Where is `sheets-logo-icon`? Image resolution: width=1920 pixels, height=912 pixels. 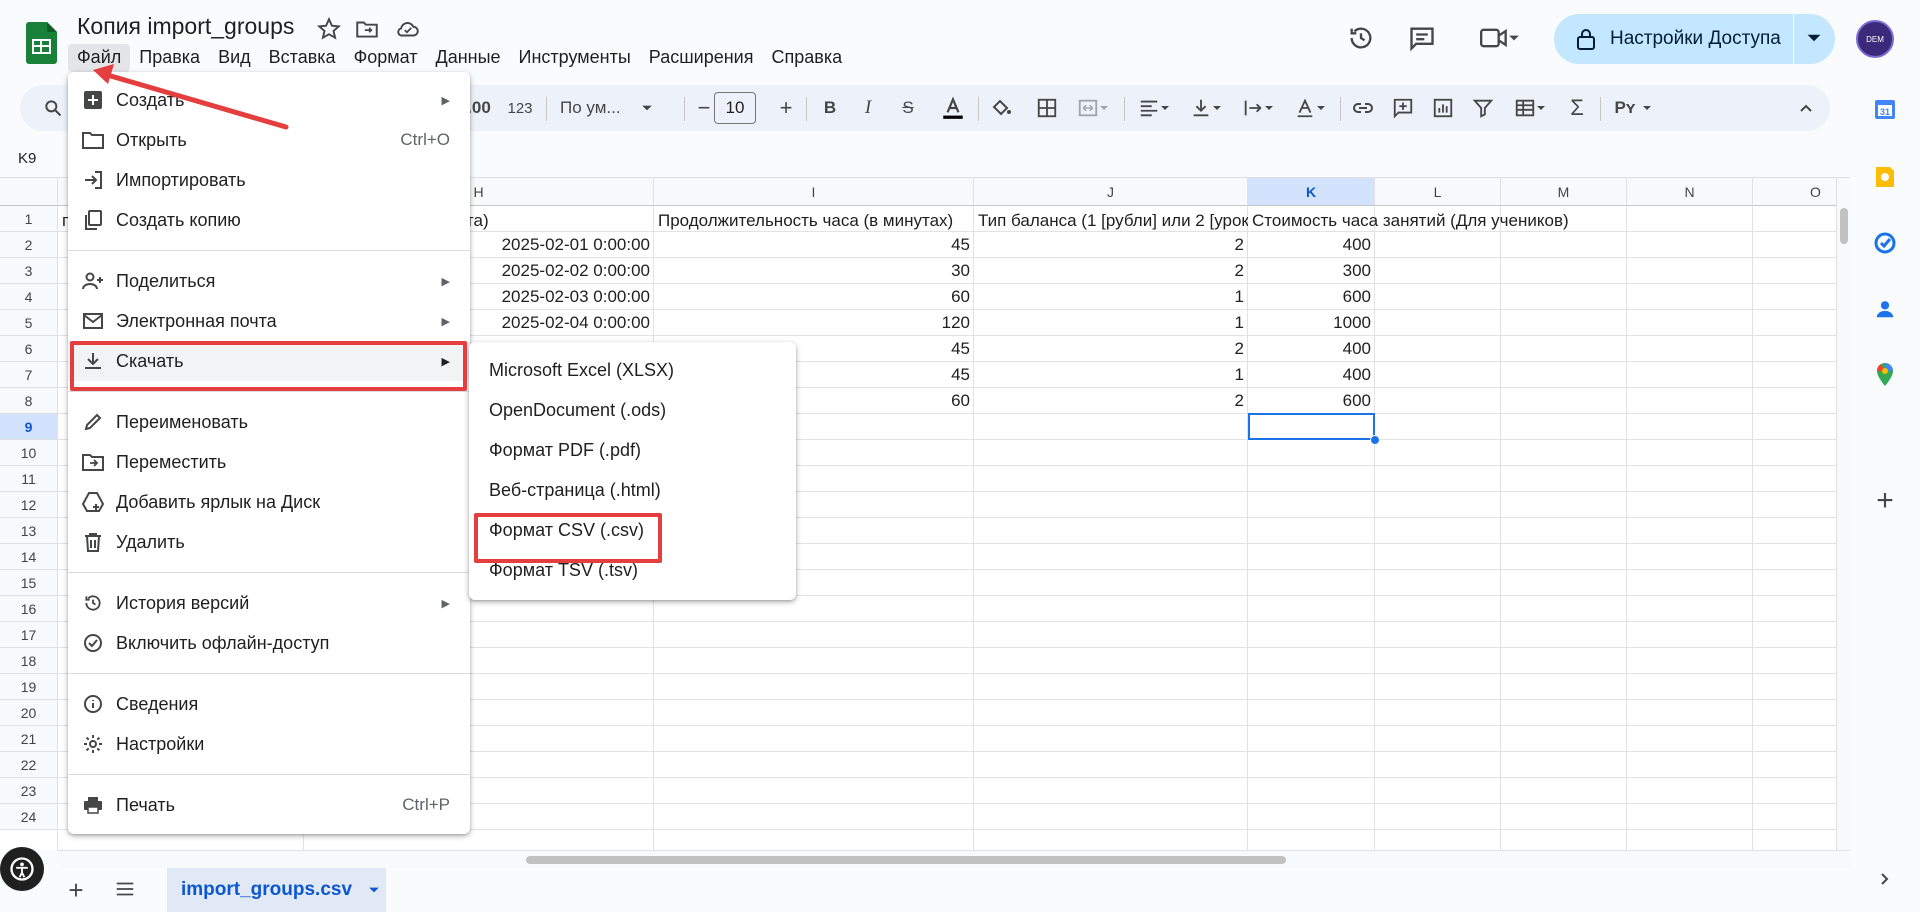
sheets-logo-icon is located at coordinates (41, 43).